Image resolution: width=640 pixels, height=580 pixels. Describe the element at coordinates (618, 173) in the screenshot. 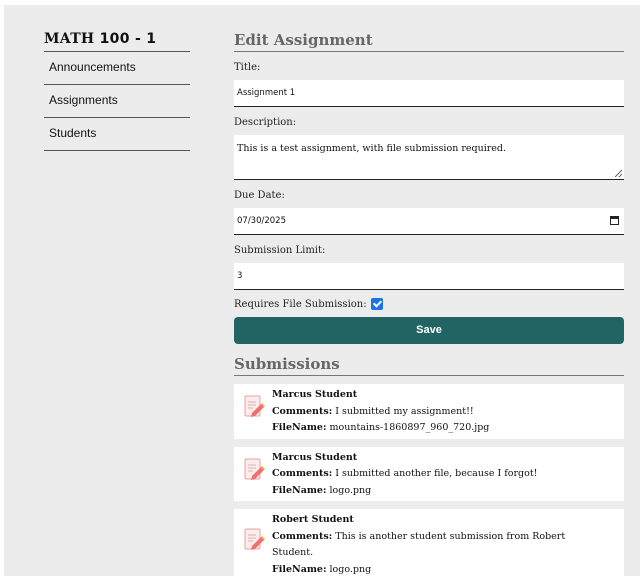

I see `resize-grip-icon` at that location.